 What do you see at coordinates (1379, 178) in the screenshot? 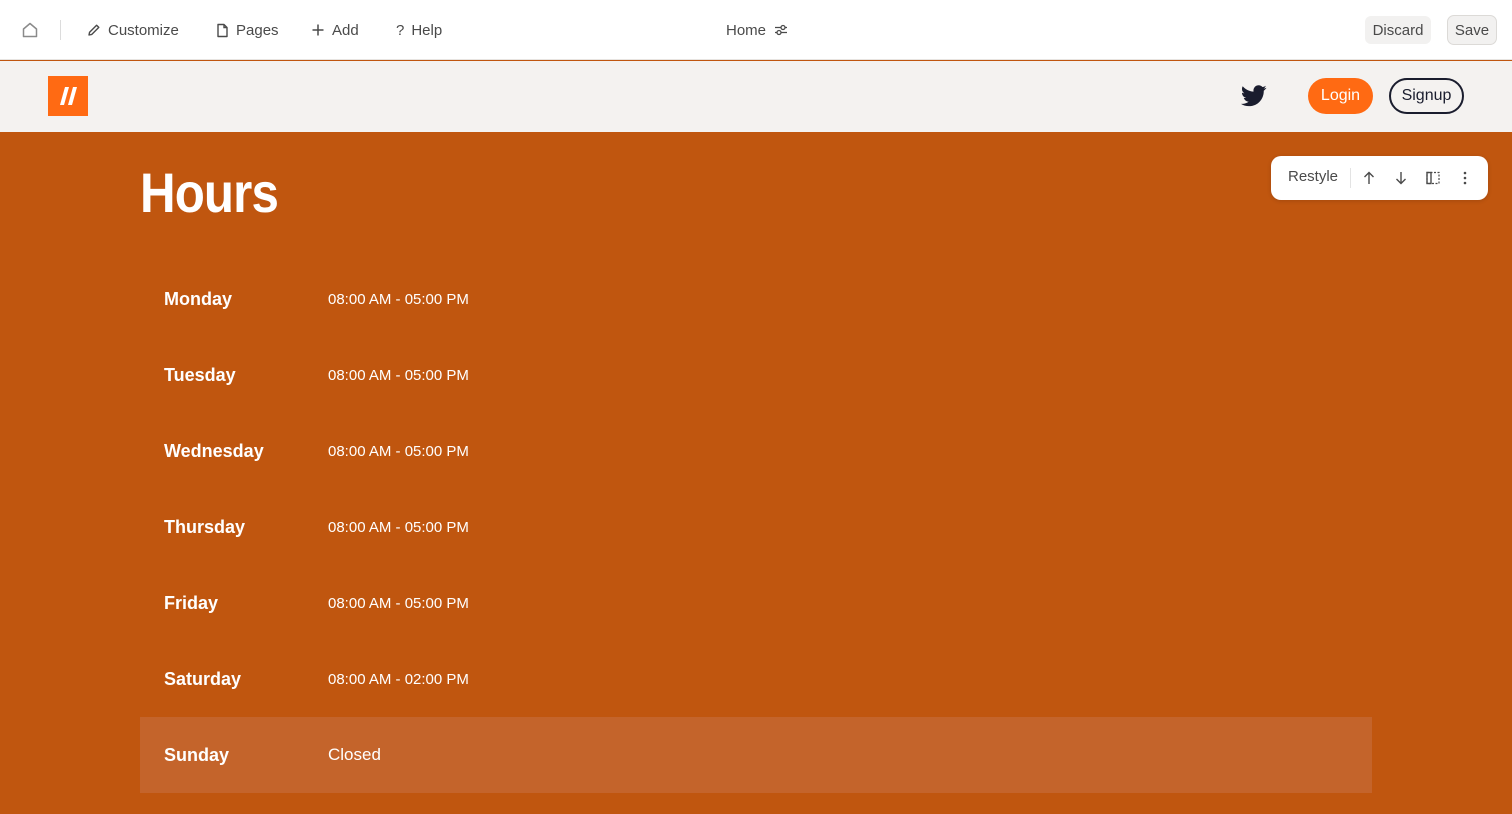
I see `block-toolbar: Restyle` at bounding box center [1379, 178].